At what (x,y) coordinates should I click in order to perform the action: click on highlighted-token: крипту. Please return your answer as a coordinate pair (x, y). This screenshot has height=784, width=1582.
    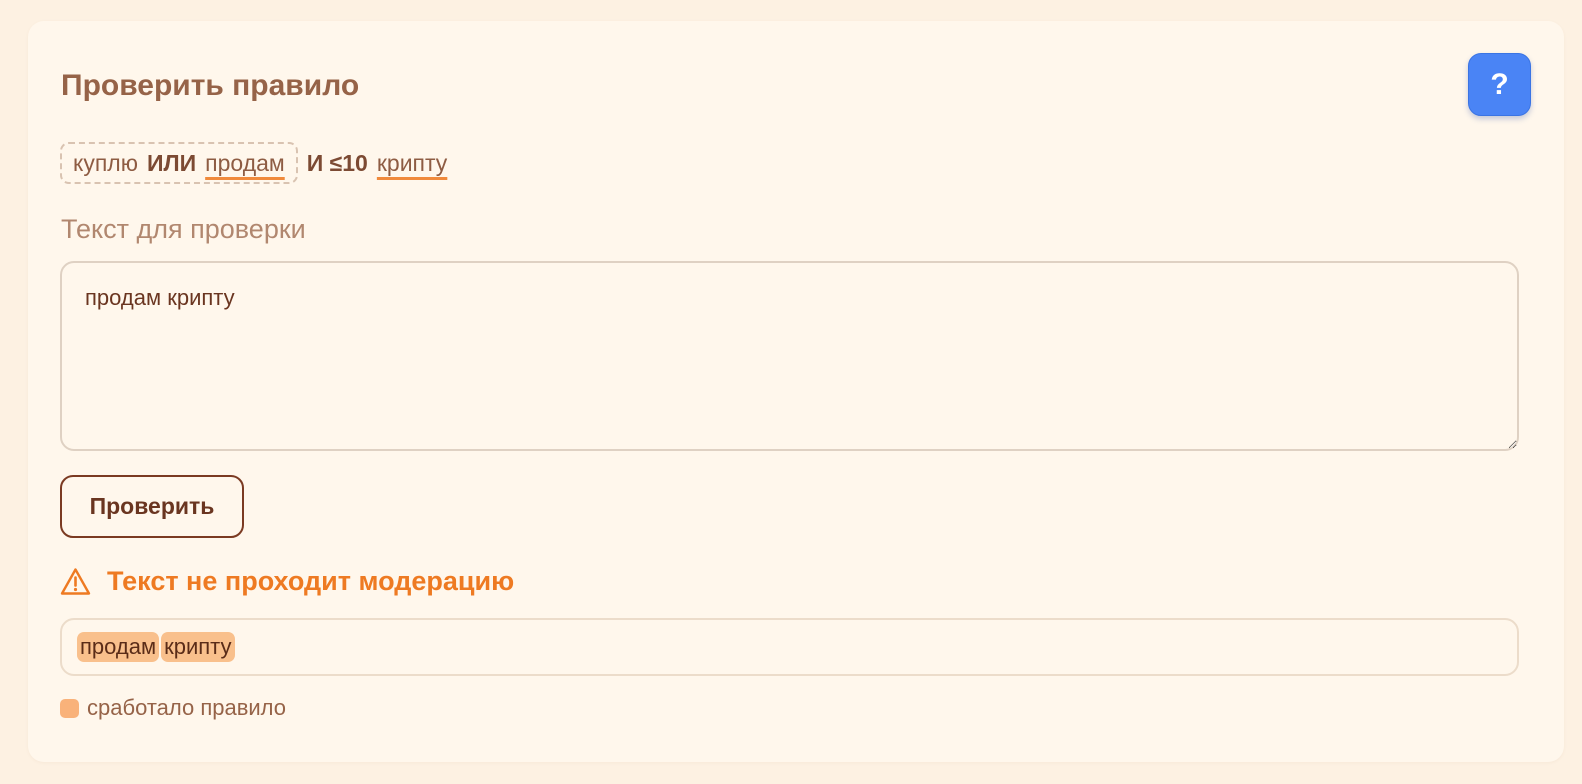
    Looking at the image, I should click on (198, 647).